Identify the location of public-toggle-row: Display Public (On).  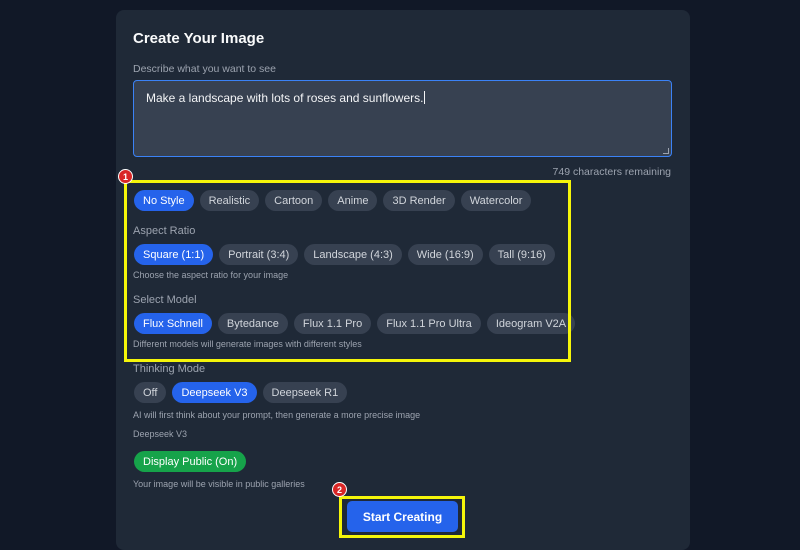
(190, 461).